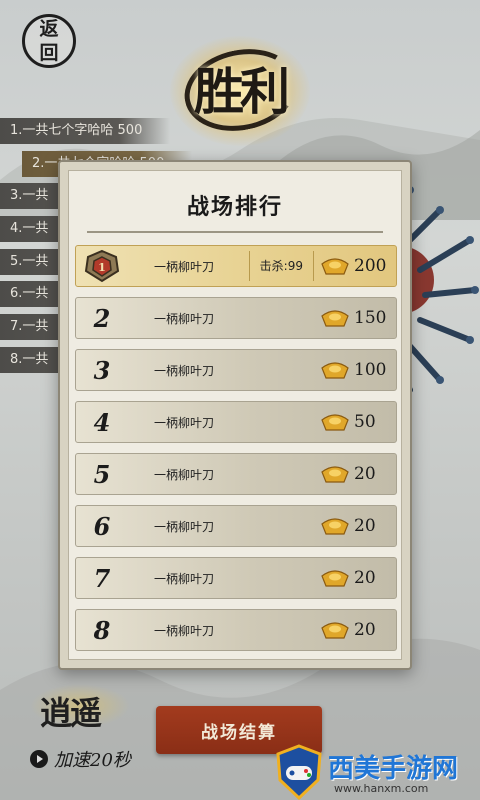 The image size is (480, 800). What do you see at coordinates (39, 759) in the screenshot?
I see `play-icon` at bounding box center [39, 759].